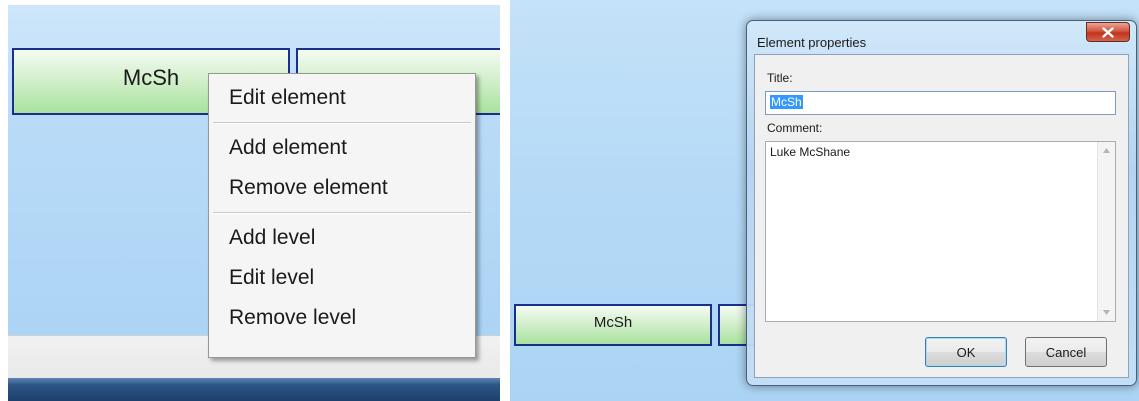  What do you see at coordinates (342, 238) in the screenshot?
I see `menu-item-add-level: Add level` at bounding box center [342, 238].